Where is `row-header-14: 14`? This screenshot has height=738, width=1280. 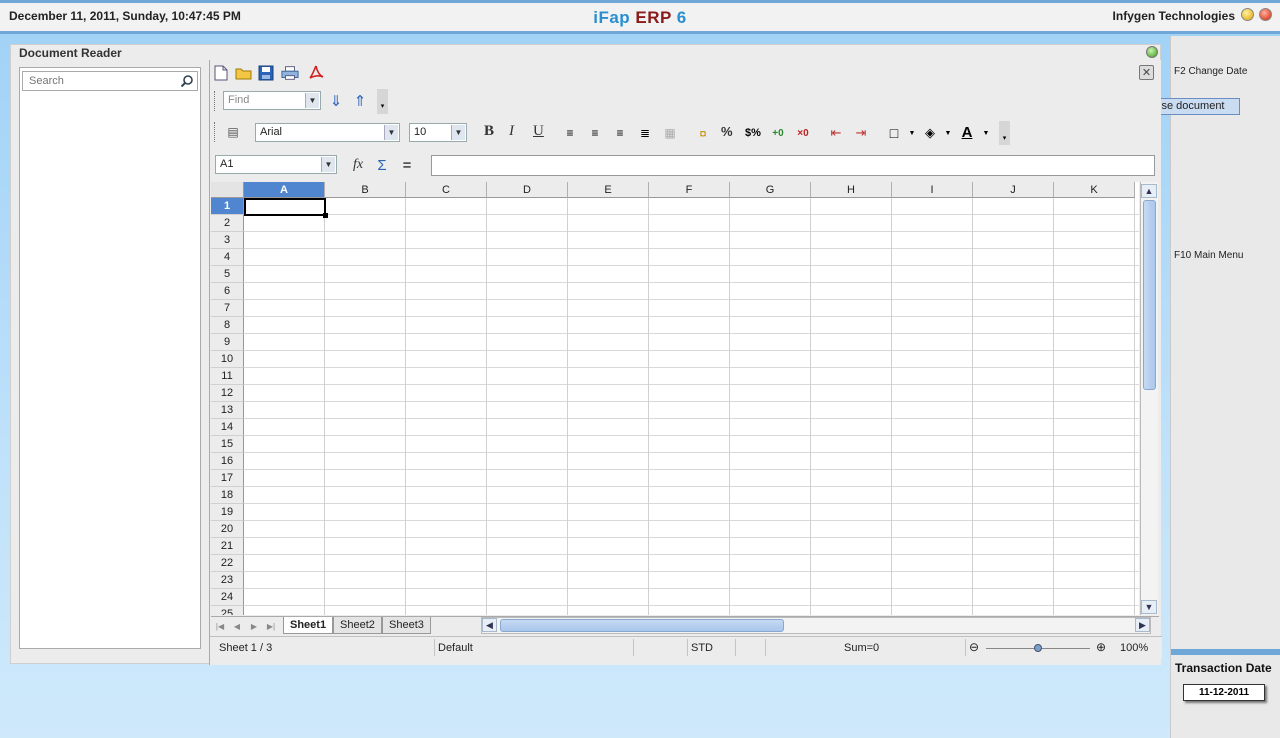
row-header-14: 14 is located at coordinates (227, 427).